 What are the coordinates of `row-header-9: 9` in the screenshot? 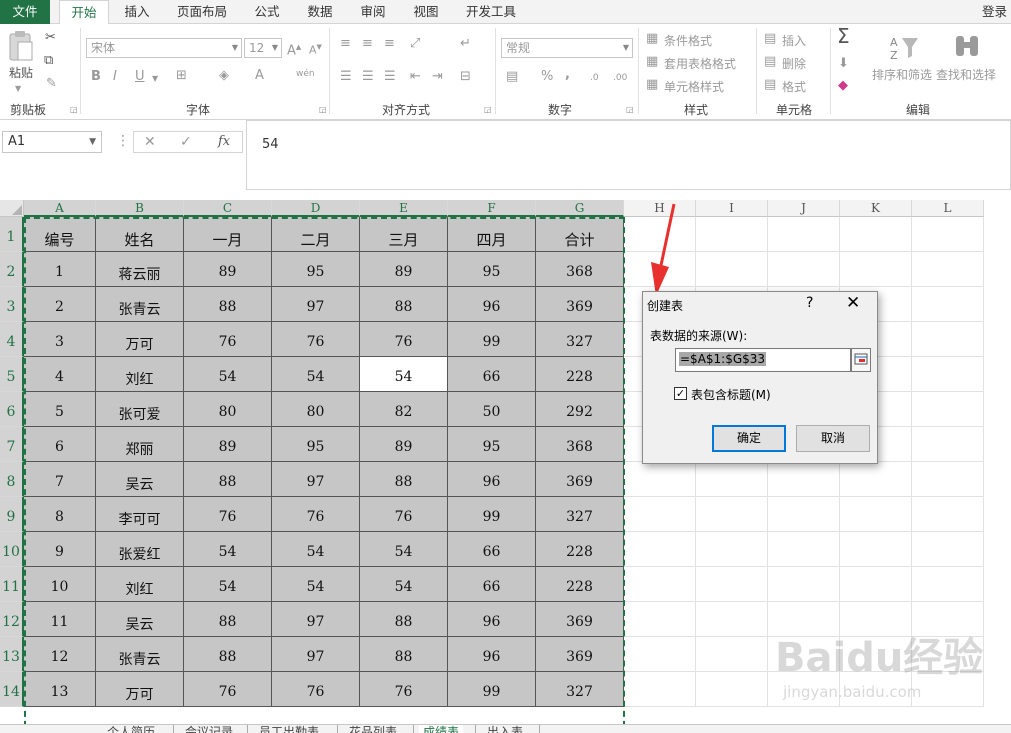 It's located at (12, 514).